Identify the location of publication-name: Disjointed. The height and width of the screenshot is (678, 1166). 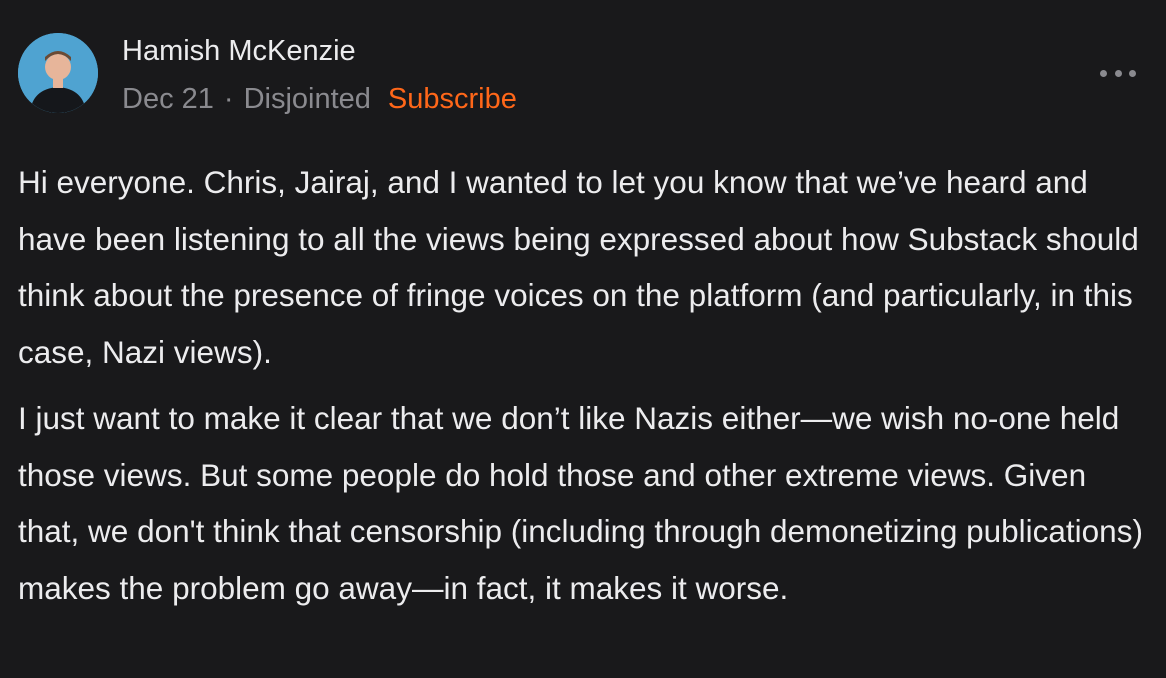
(307, 99).